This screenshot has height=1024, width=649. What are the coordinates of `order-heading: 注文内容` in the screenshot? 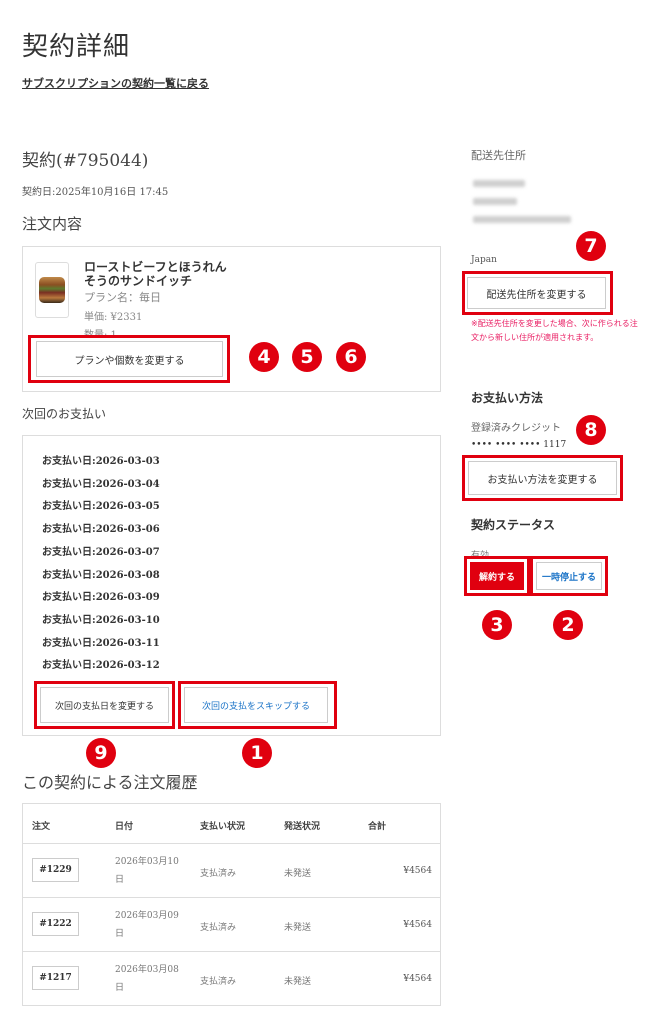 It's located at (52, 224).